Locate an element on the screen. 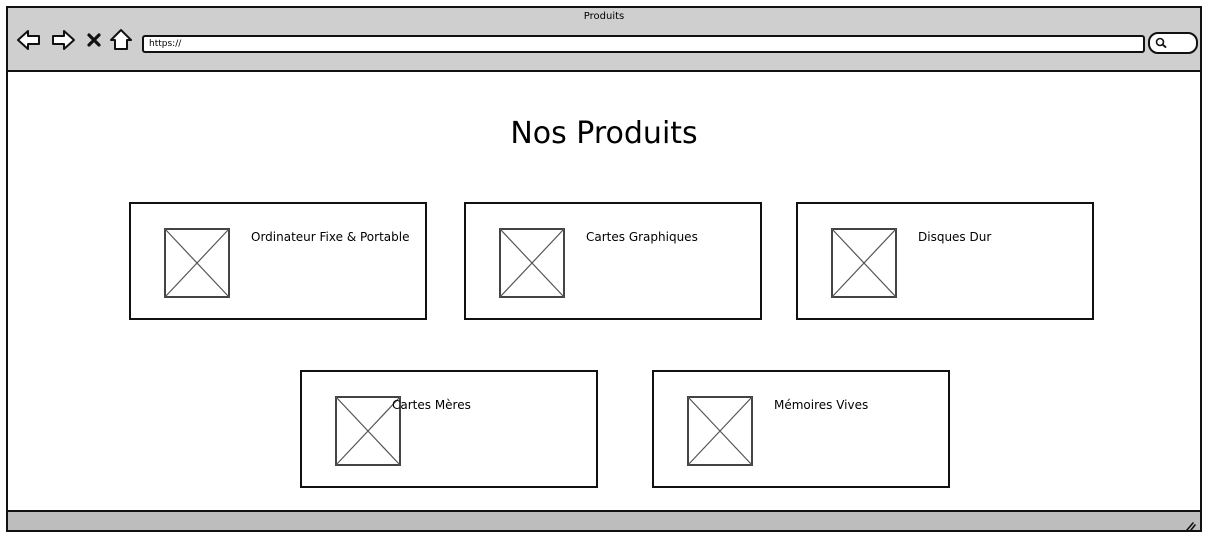 The image size is (1210, 536). product-card-ordinateurs: Ordinateur Fixe & Portable is located at coordinates (278, 261).